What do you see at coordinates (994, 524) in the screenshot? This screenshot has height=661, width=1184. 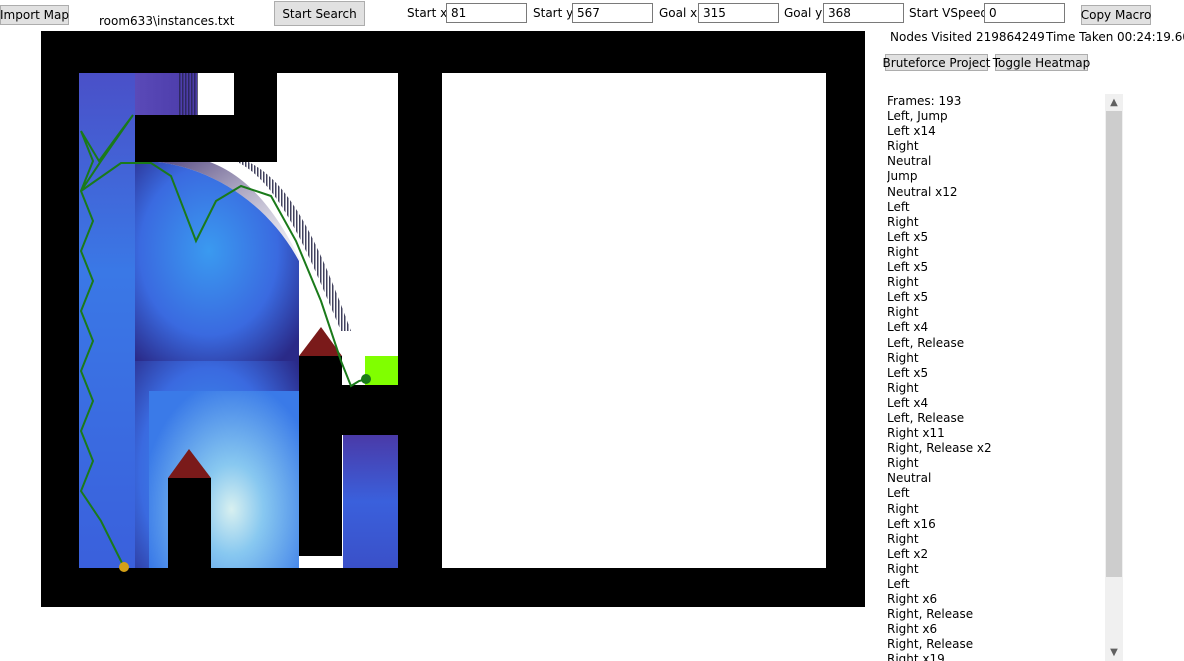 I see `macro-list-item: Left x16` at bounding box center [994, 524].